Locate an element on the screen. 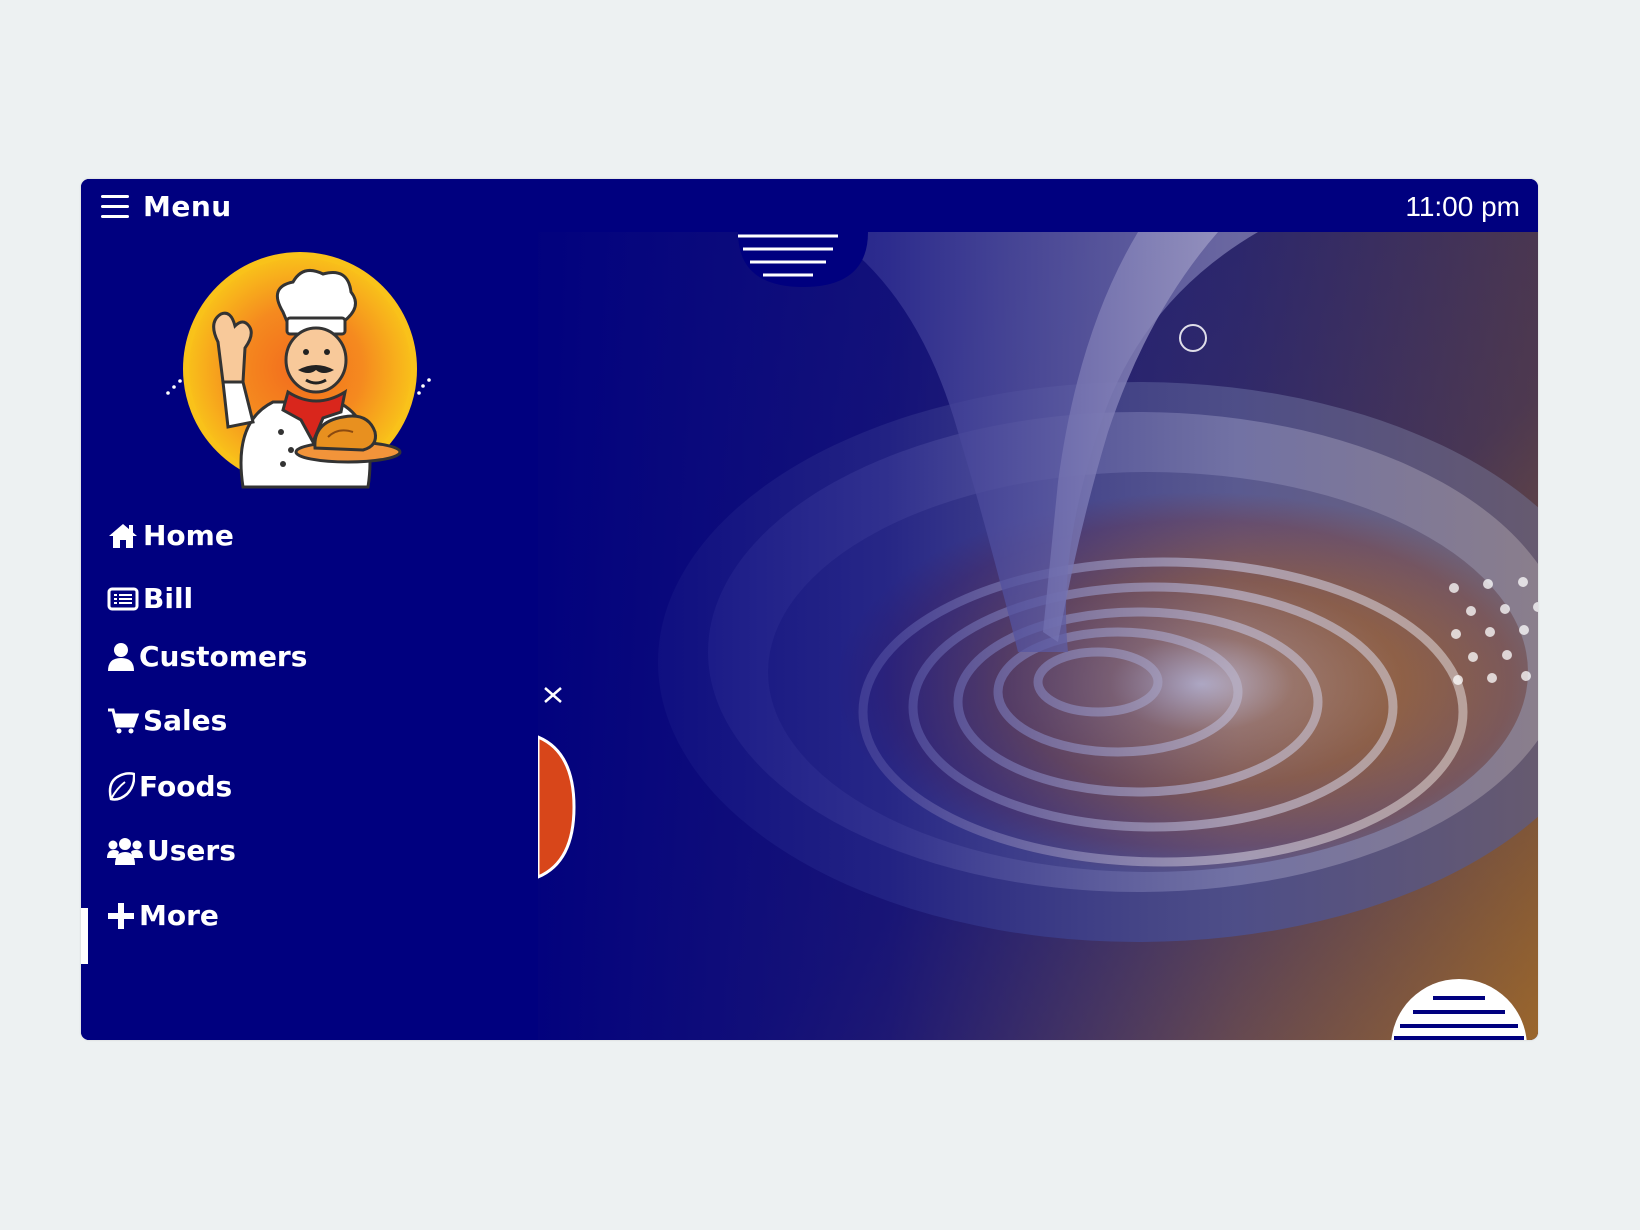 This screenshot has width=1640, height=1230. sidebar-item-label: Users is located at coordinates (191, 850).